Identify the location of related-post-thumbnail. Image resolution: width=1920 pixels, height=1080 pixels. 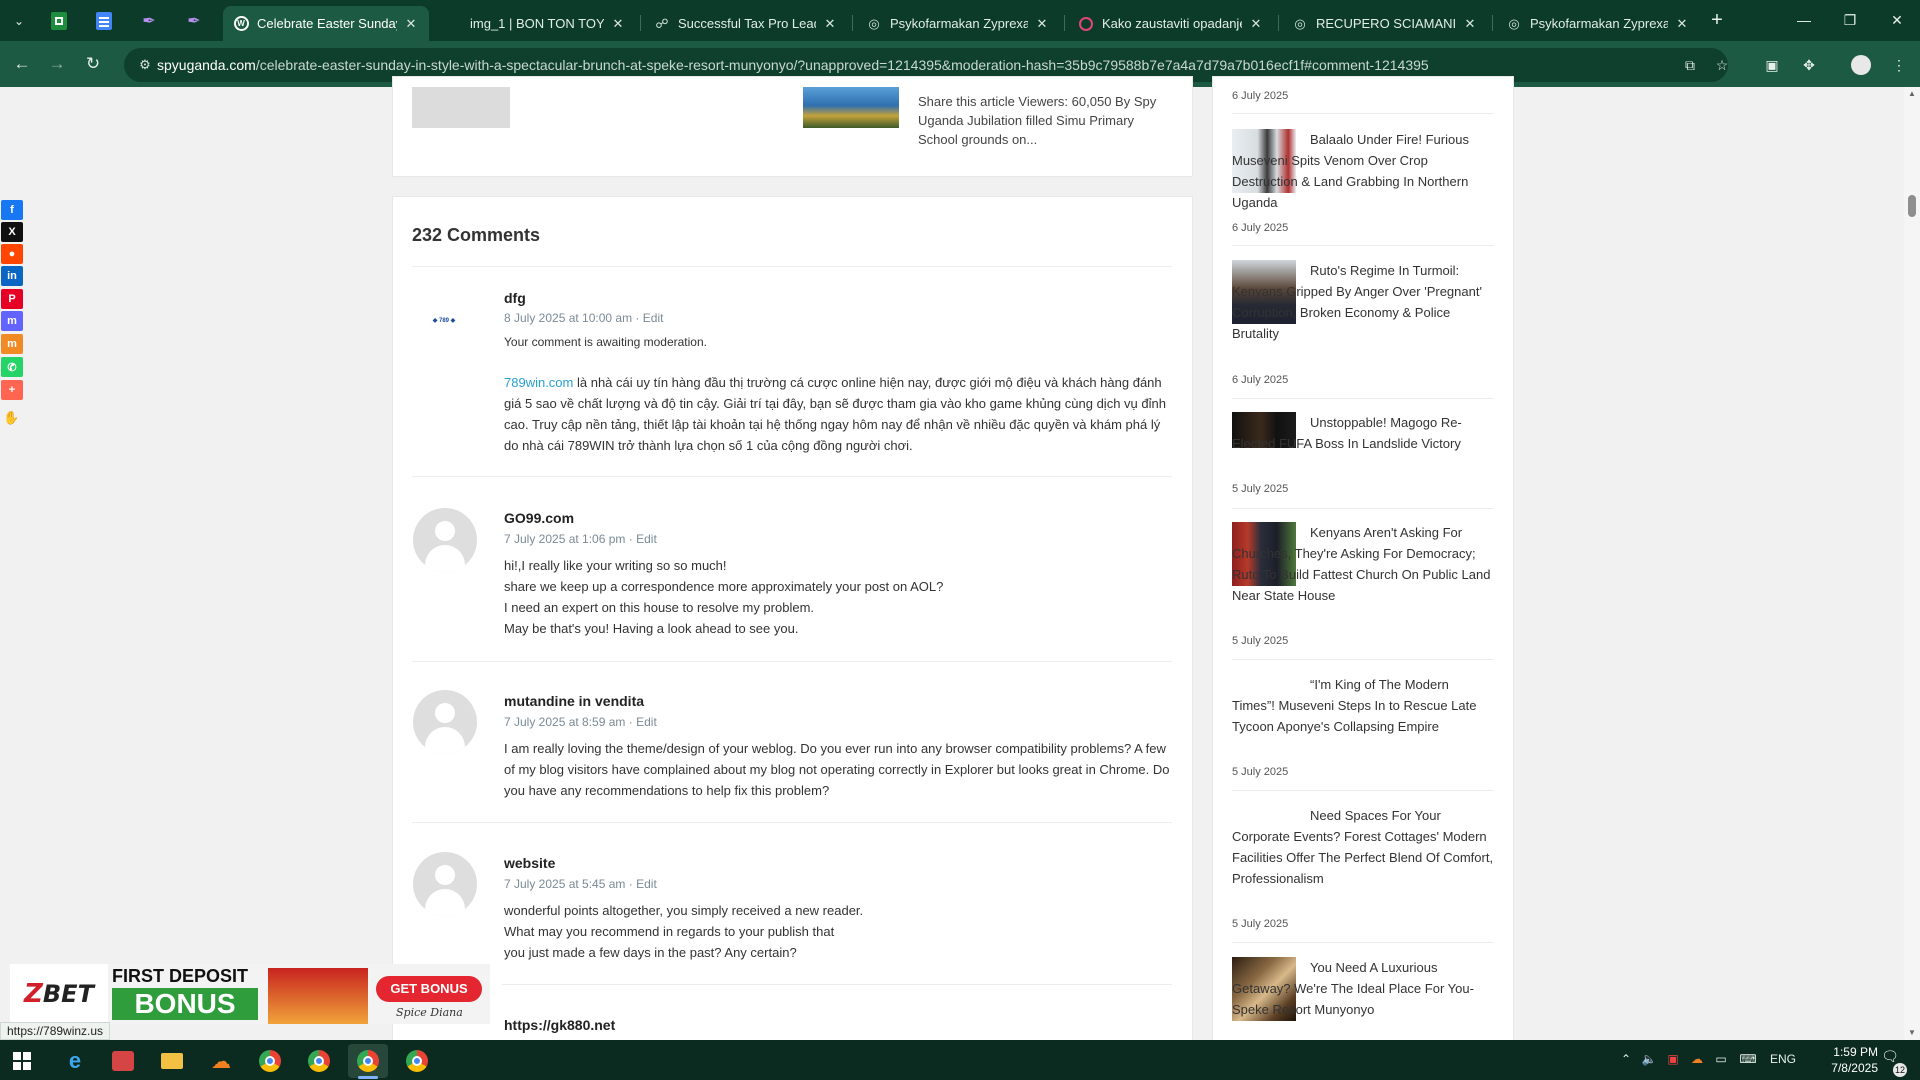
(851, 107).